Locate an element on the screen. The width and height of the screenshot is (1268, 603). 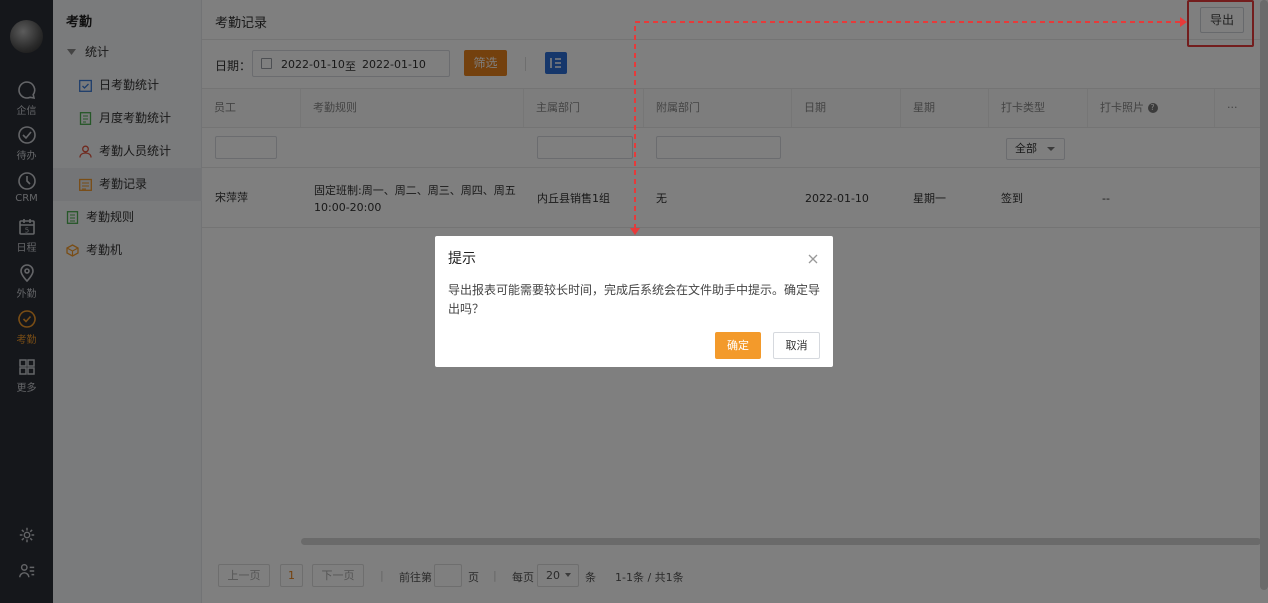
dialog-title: 提示 is located at coordinates (462, 259).